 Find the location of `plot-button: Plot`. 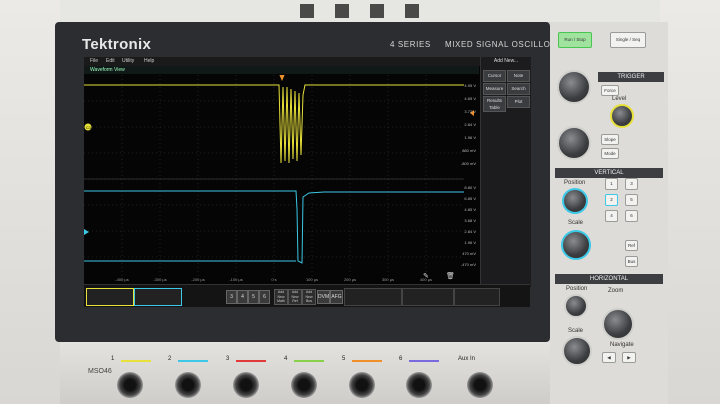

plot-button: Plot is located at coordinates (518, 102).